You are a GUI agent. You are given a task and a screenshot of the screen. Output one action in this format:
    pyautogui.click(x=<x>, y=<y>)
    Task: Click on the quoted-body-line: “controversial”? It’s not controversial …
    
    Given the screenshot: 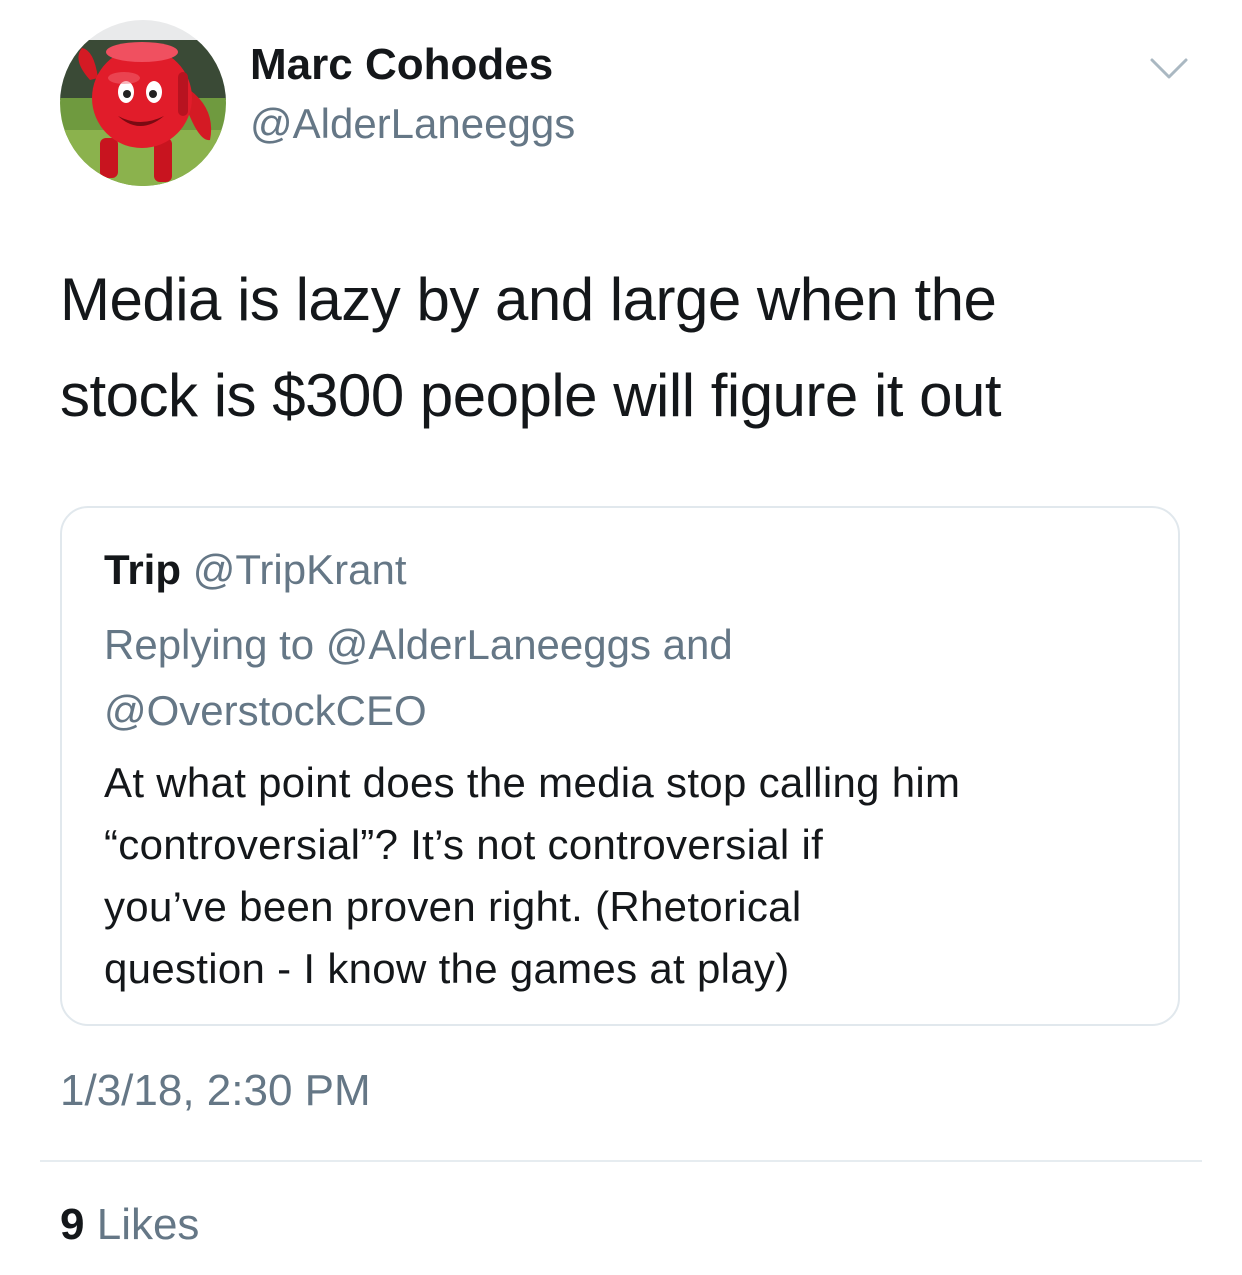 What is the action you would take?
    pyautogui.click(x=464, y=844)
    